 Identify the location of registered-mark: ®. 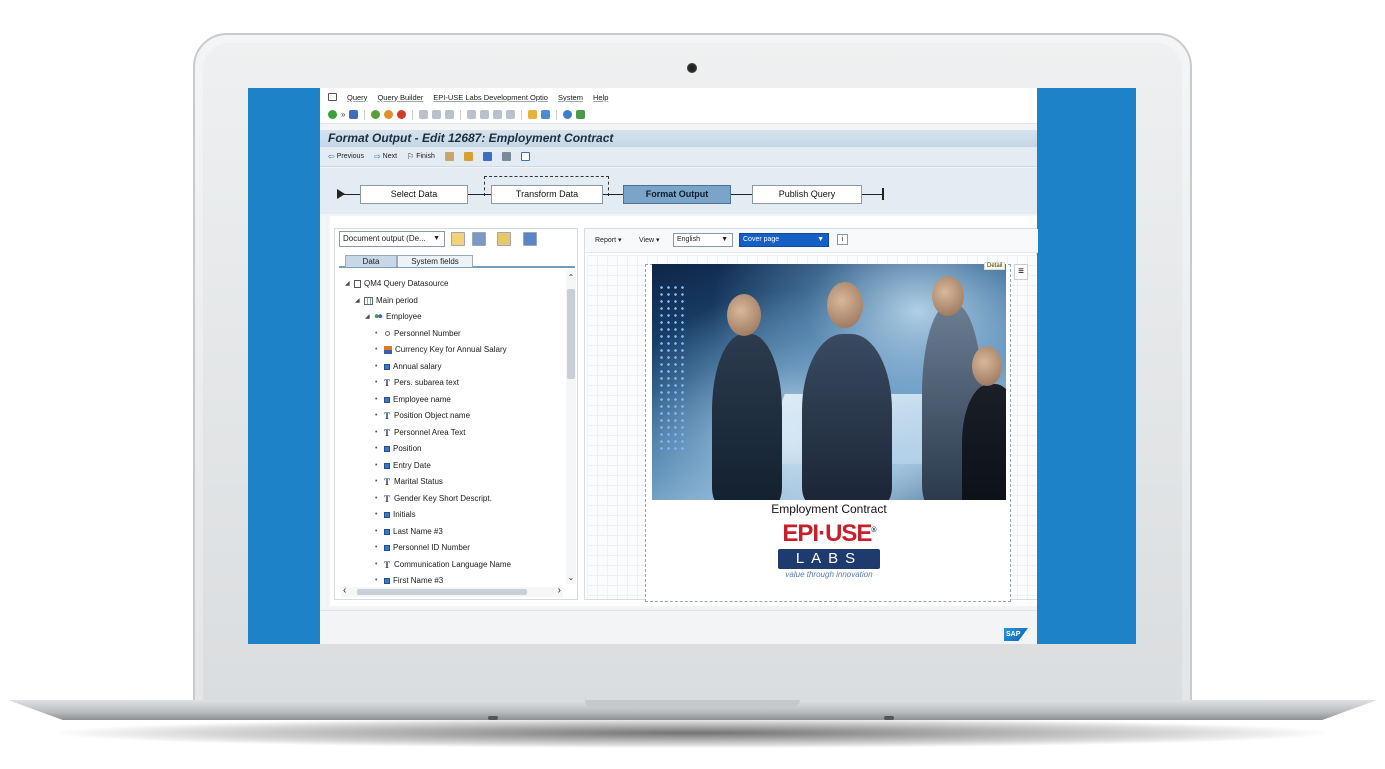
(873, 530).